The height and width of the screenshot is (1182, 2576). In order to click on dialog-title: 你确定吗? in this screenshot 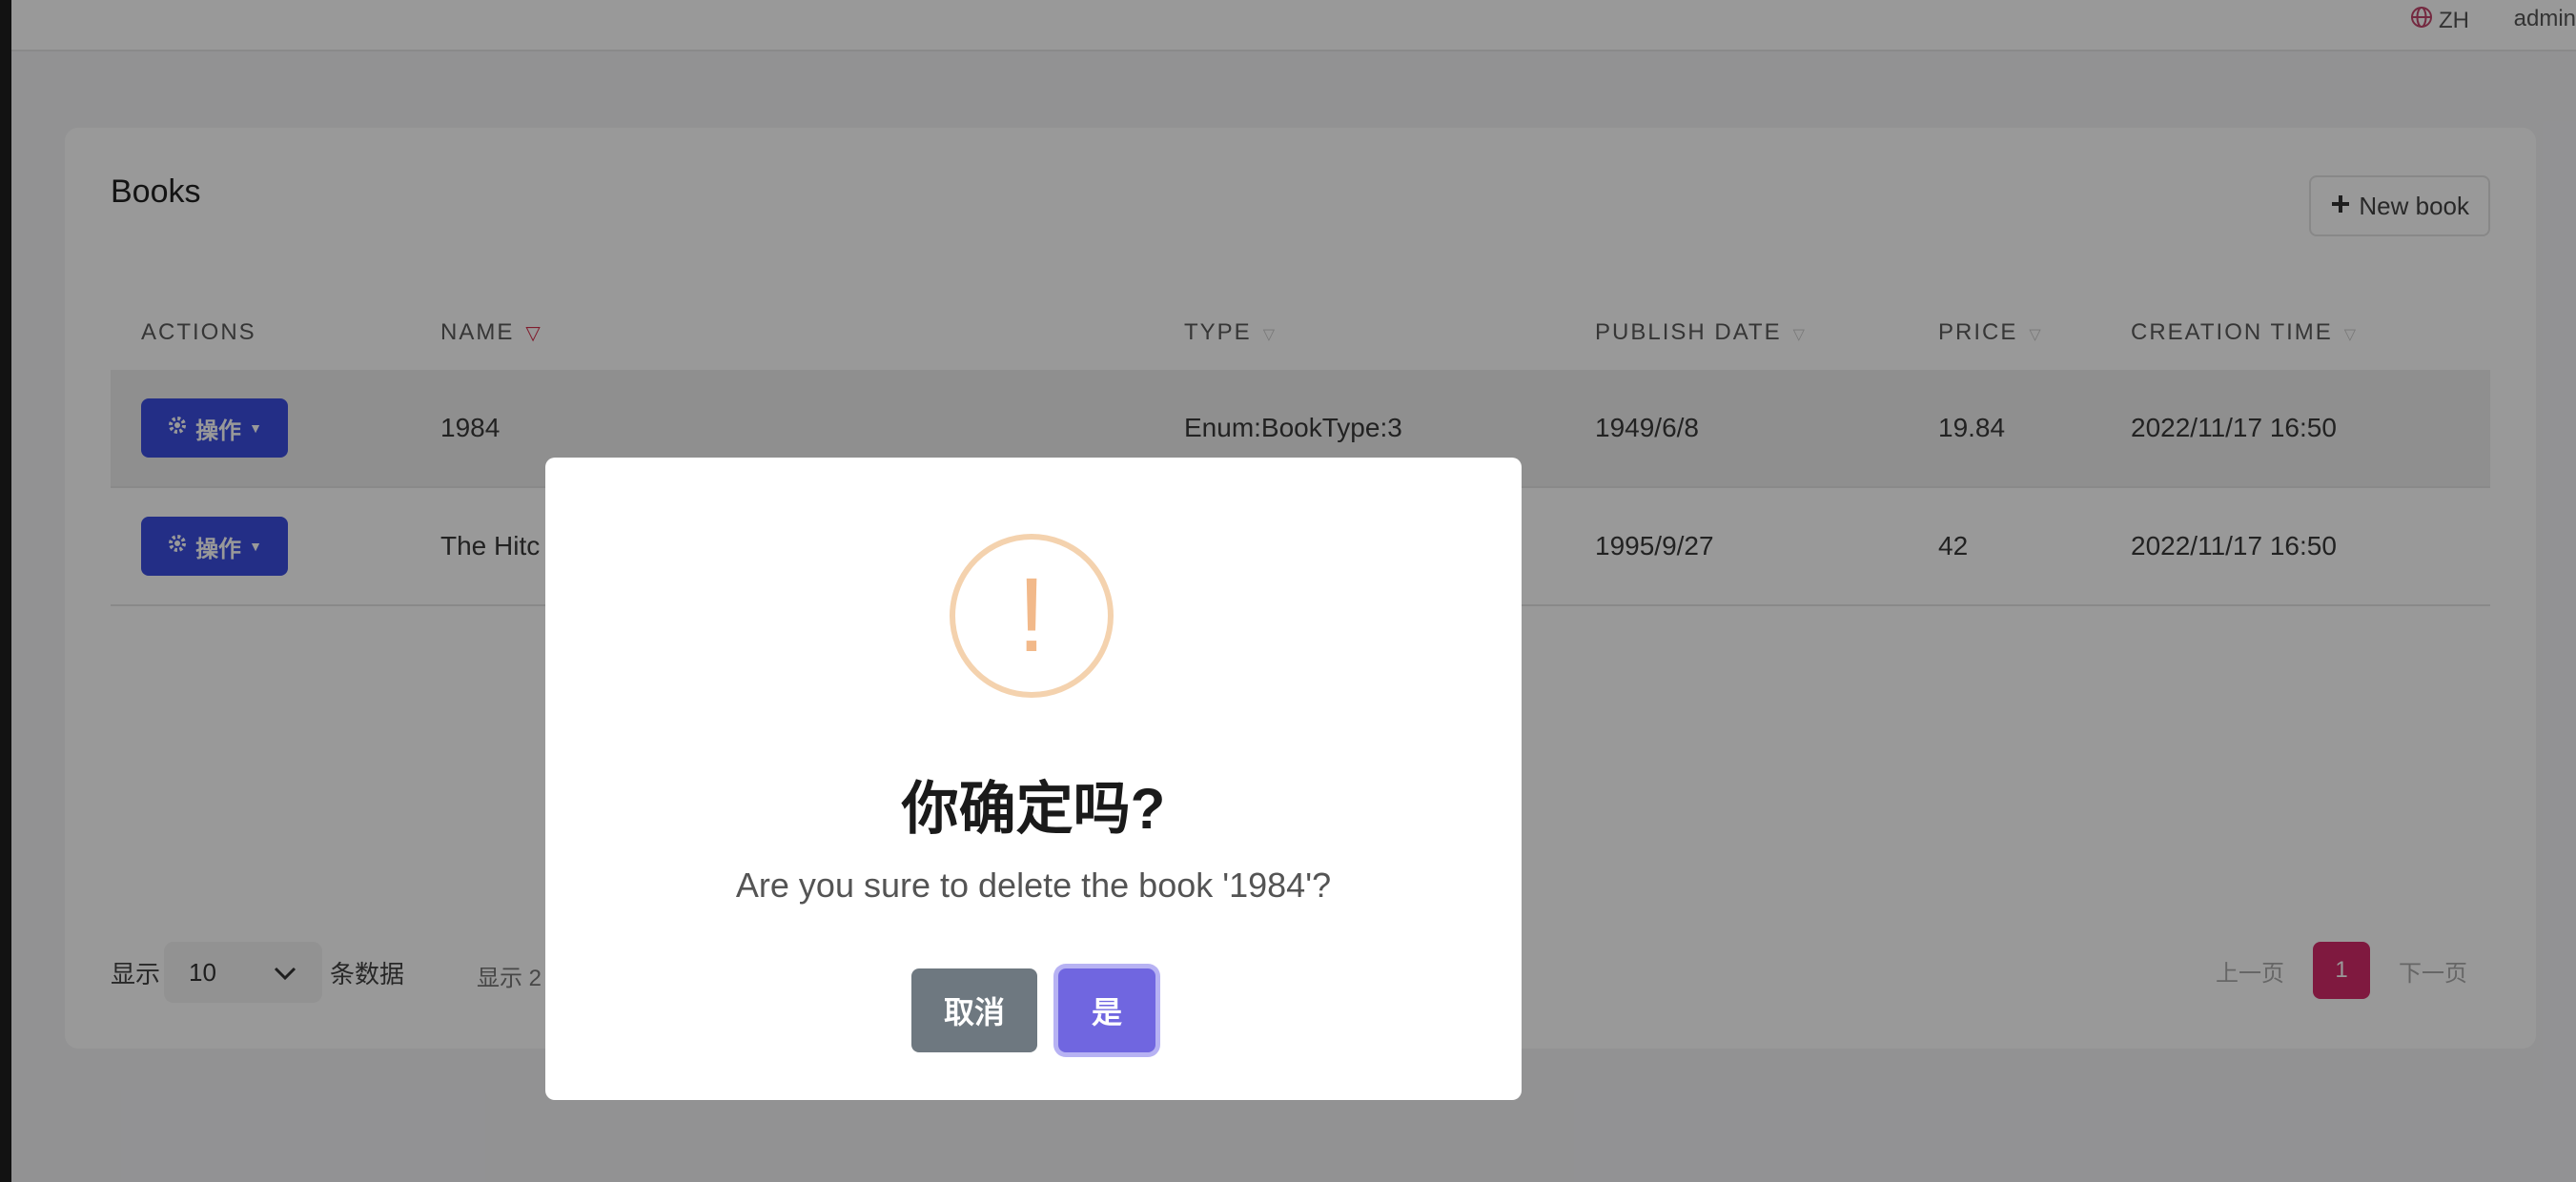, I will do `click(1033, 809)`.